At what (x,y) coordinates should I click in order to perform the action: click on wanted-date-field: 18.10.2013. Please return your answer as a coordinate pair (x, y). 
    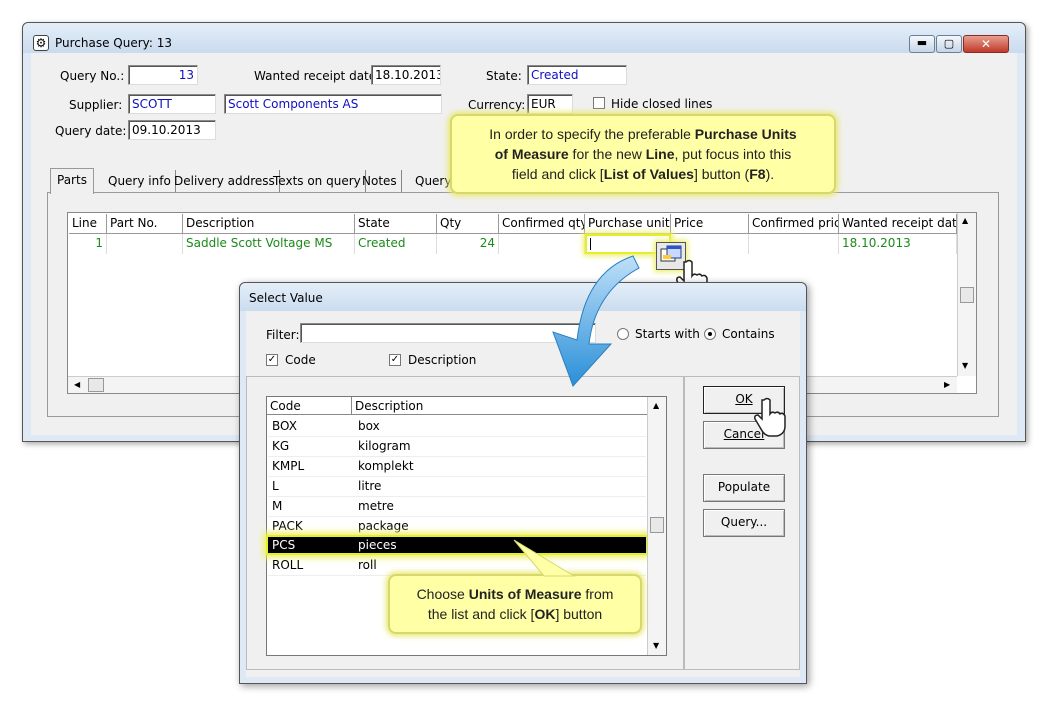
    Looking at the image, I should click on (406, 75).